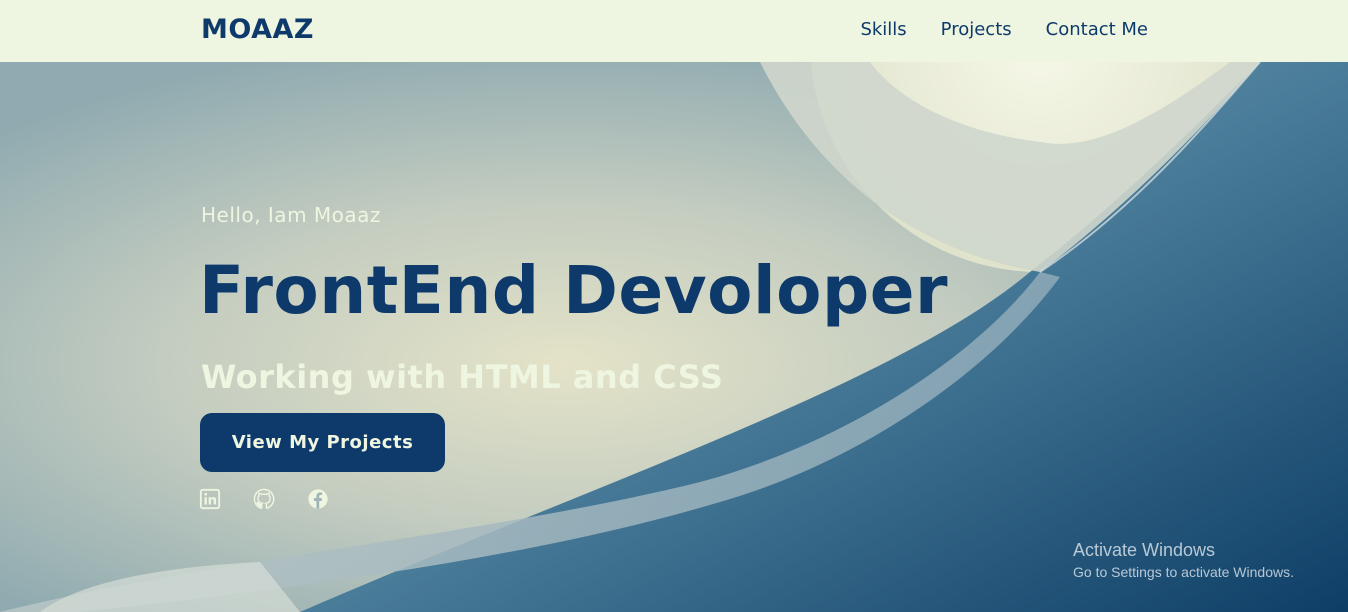  What do you see at coordinates (1097, 29) in the screenshot?
I see `nav-link-contact: Contact Me` at bounding box center [1097, 29].